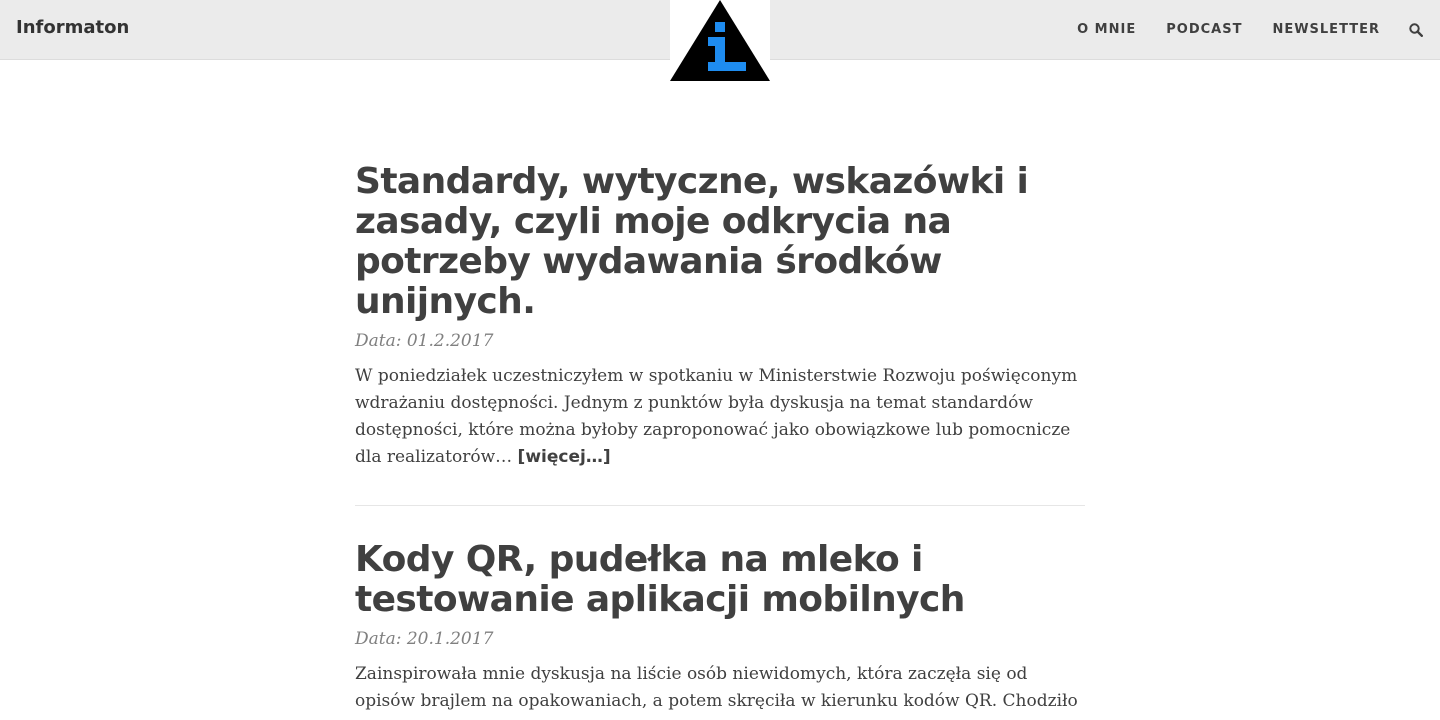 Image resolution: width=1440 pixels, height=720 pixels. What do you see at coordinates (564, 457) in the screenshot?
I see `read-more-link: [więcej…]` at bounding box center [564, 457].